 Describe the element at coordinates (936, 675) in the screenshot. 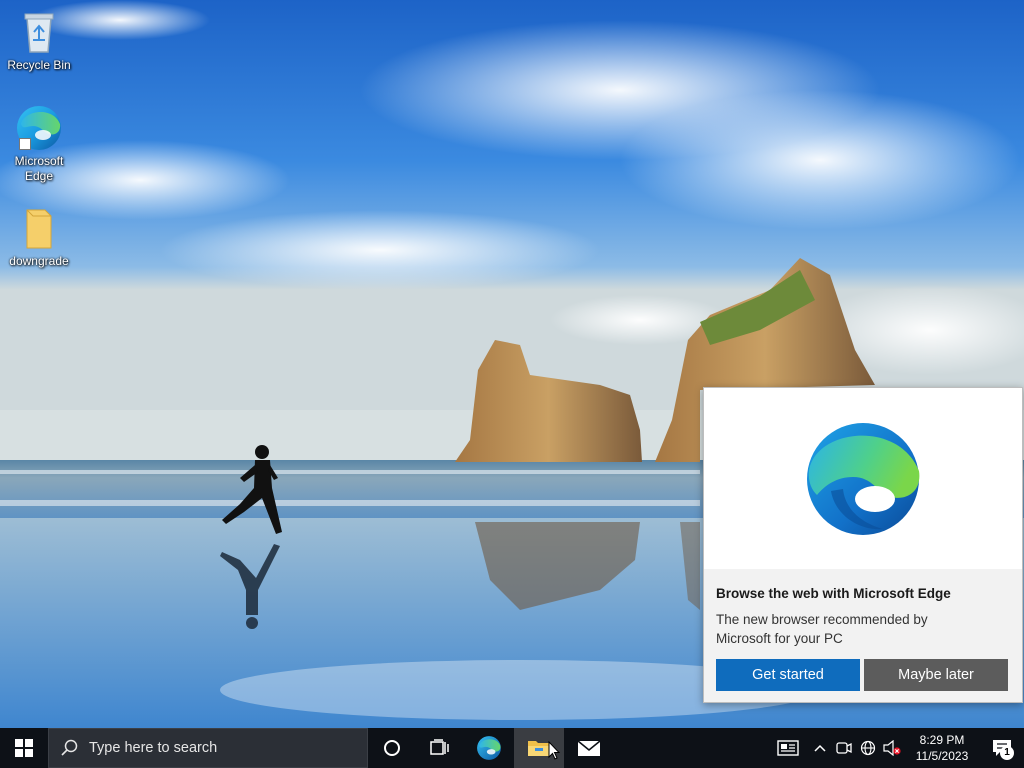

I see `maybe-later-button: Maybe later` at that location.